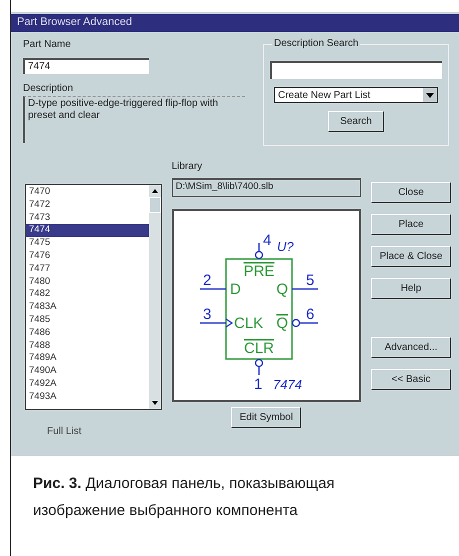  I want to click on list-item: 7474, so click(87, 231).